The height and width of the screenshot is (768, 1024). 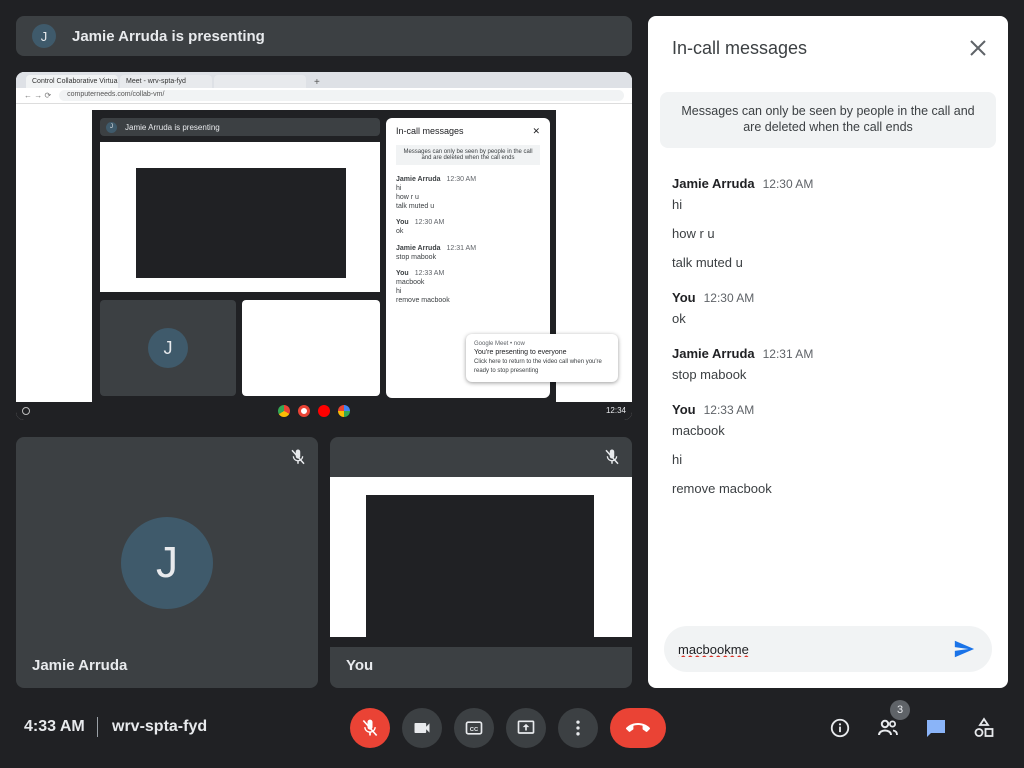 I want to click on toast-title: You're presenting to everyone, so click(x=520, y=353).